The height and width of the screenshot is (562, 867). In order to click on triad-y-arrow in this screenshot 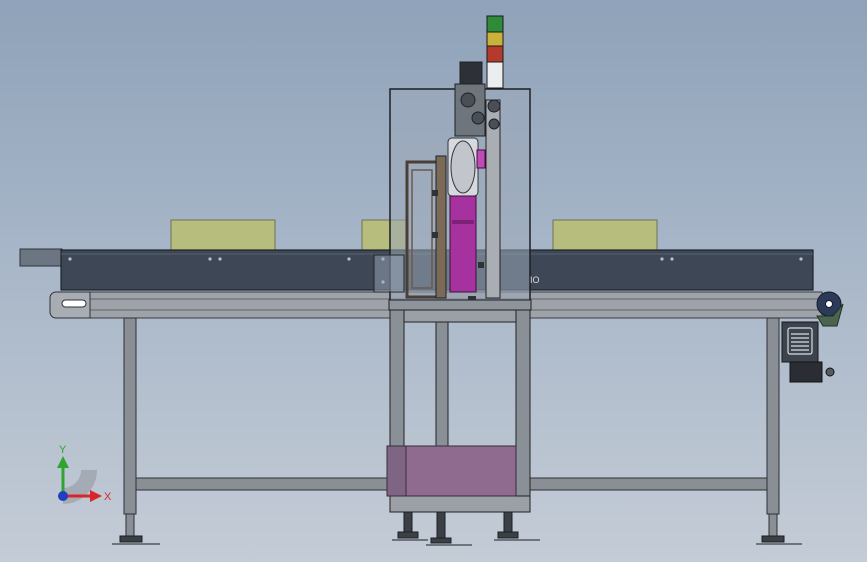, I will do `click(63, 462)`.